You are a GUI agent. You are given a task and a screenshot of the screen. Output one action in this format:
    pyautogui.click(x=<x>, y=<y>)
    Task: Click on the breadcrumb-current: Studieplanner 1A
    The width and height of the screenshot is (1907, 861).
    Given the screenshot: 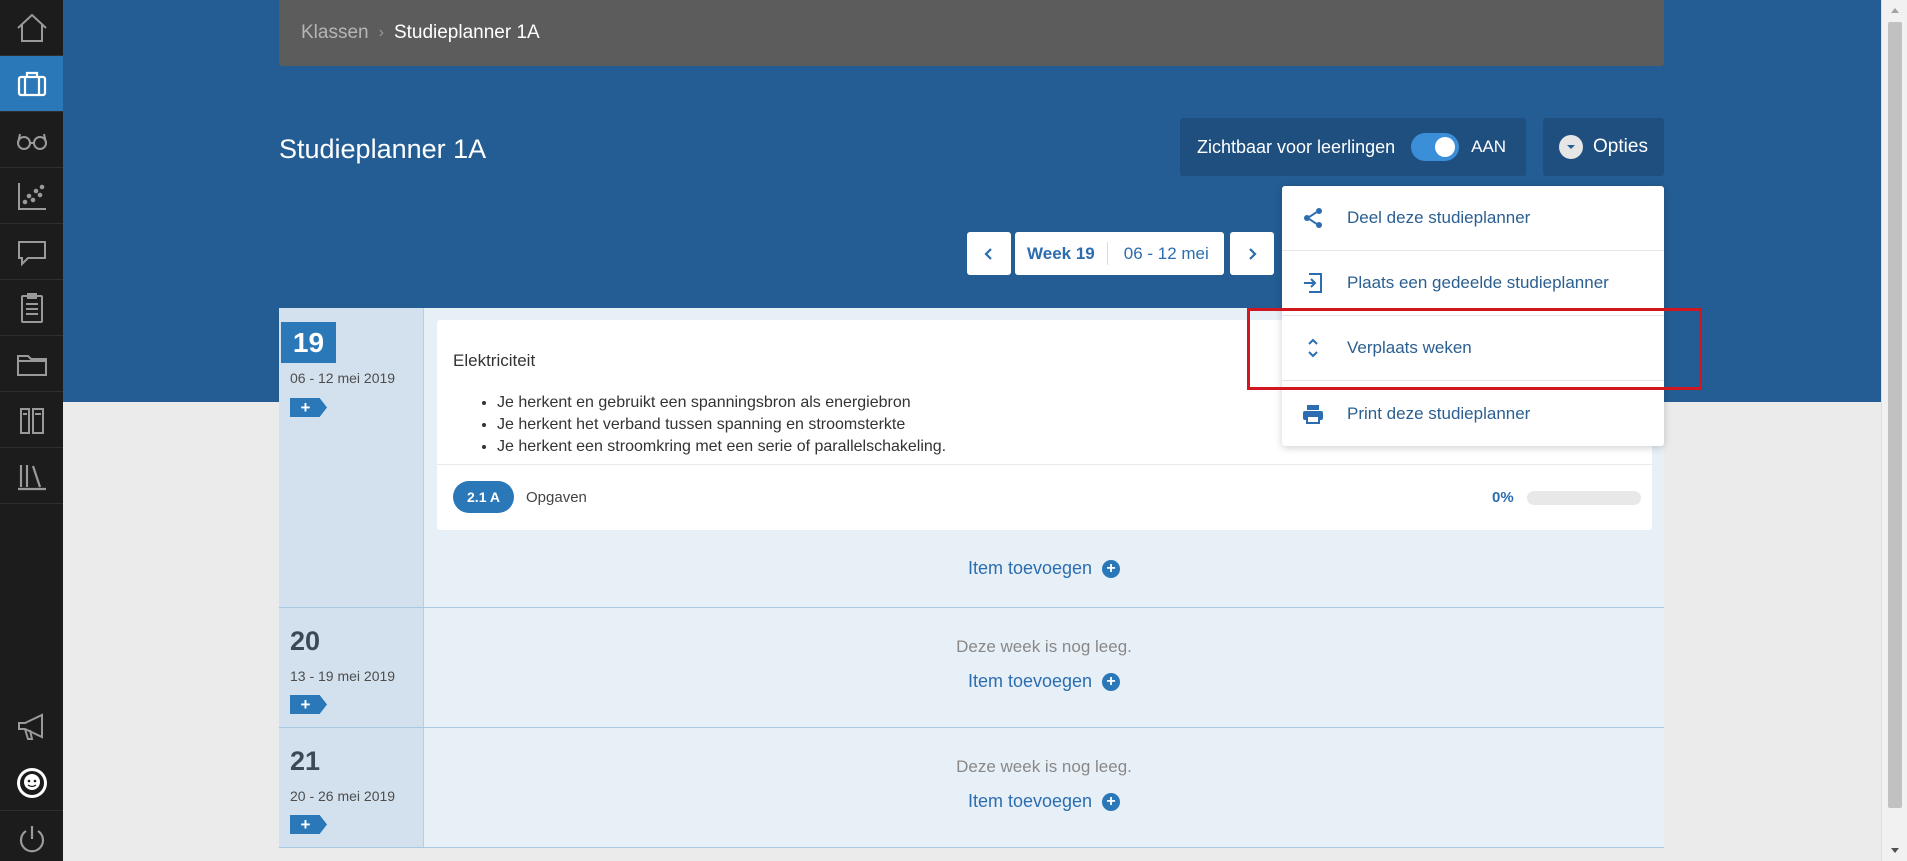 What is the action you would take?
    pyautogui.click(x=466, y=32)
    